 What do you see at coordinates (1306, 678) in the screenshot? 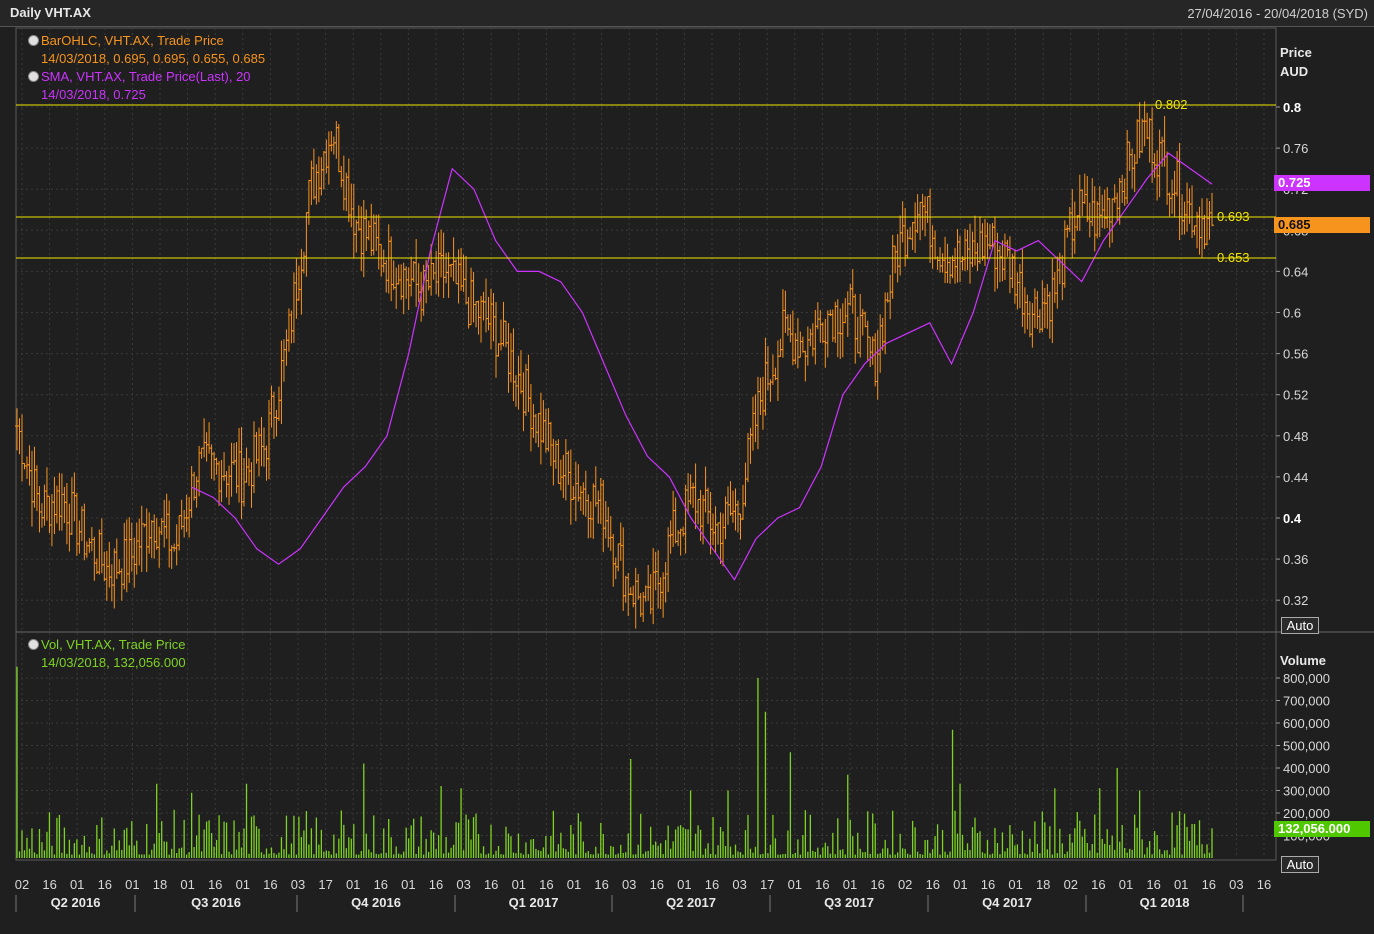
I see `volume-tick-label: 800,000` at bounding box center [1306, 678].